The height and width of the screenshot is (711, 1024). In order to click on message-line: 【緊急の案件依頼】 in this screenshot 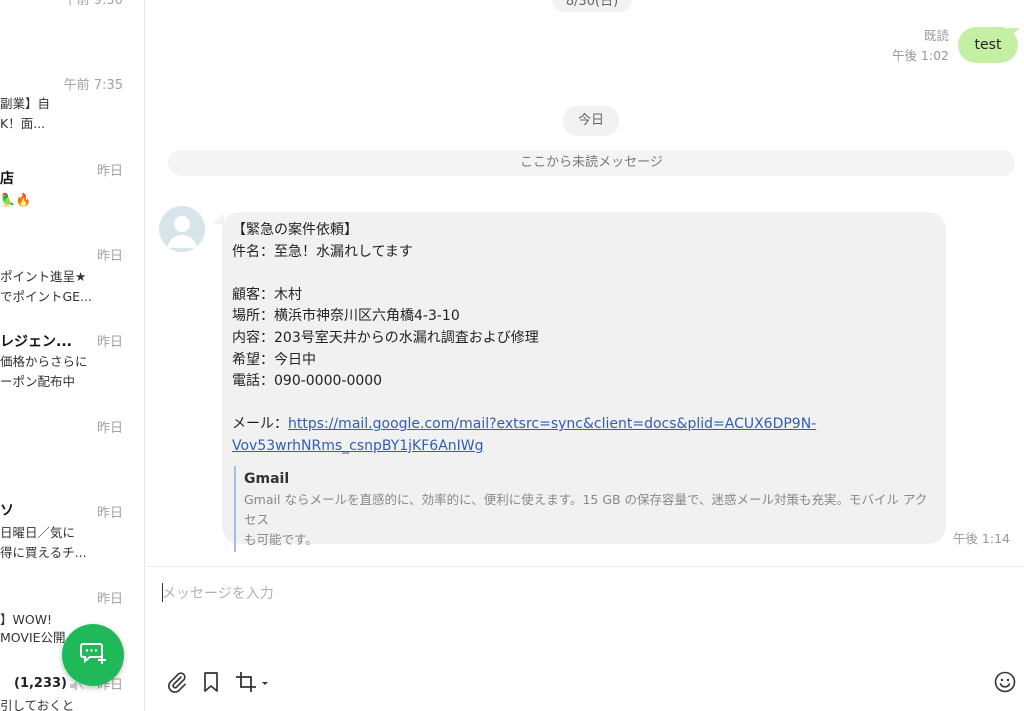, I will do `click(295, 230)`.